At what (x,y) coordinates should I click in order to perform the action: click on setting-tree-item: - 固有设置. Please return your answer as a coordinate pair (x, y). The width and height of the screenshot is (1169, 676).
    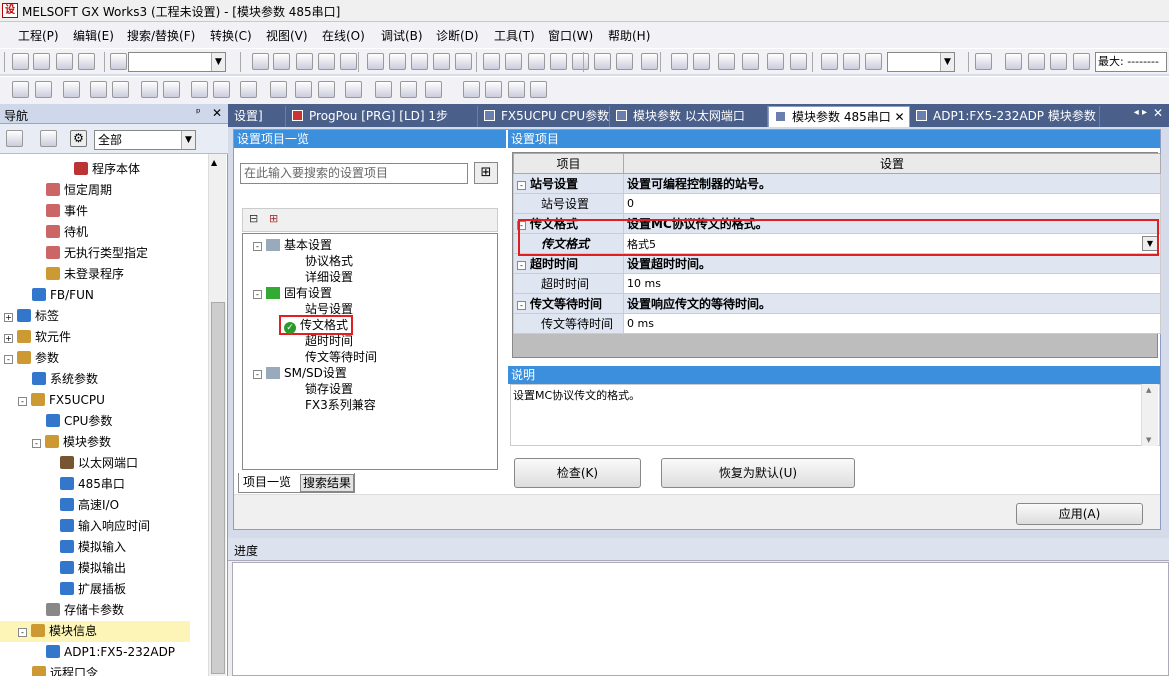
    Looking at the image, I should click on (292, 293).